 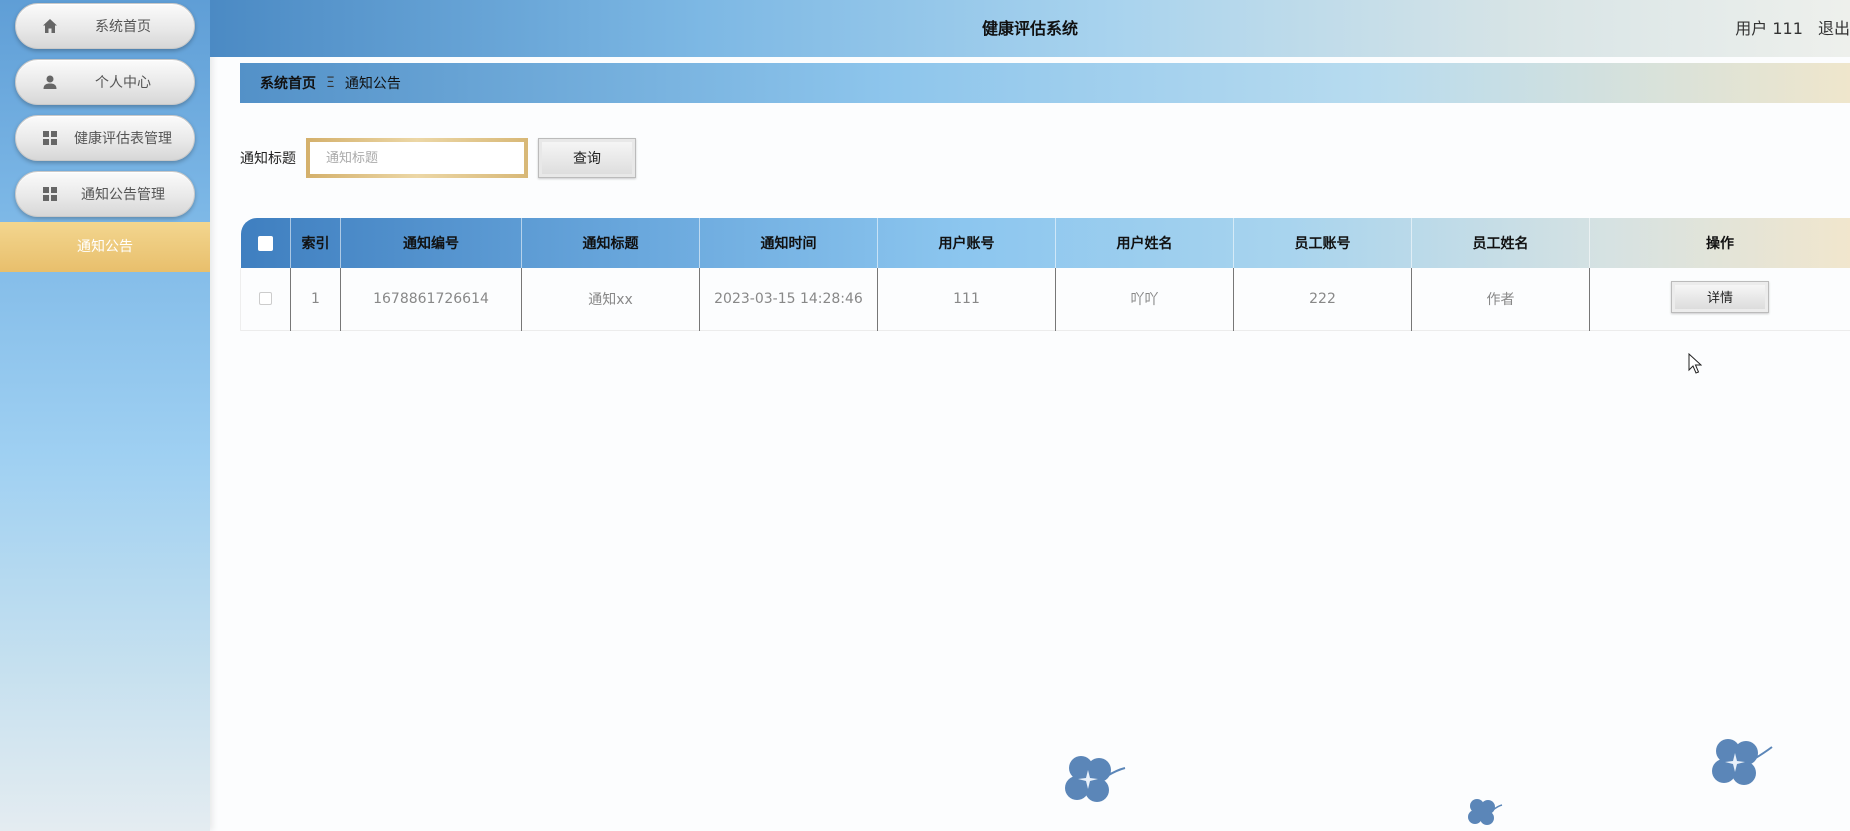 I want to click on select-all-checkbox-cell, so click(x=265, y=243).